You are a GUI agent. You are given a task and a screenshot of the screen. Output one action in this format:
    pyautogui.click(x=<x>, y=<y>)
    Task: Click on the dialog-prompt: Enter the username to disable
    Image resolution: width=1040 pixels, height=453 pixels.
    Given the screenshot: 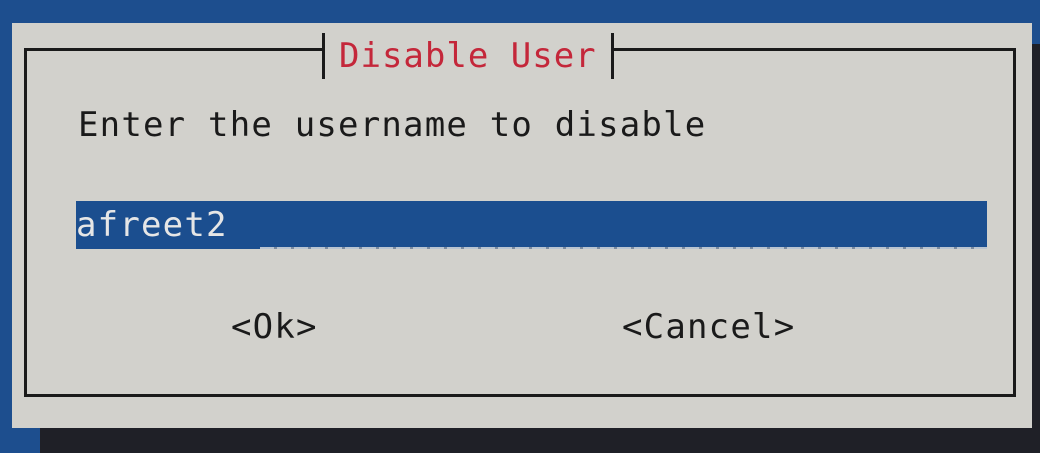 What is the action you would take?
    pyautogui.click(x=392, y=125)
    